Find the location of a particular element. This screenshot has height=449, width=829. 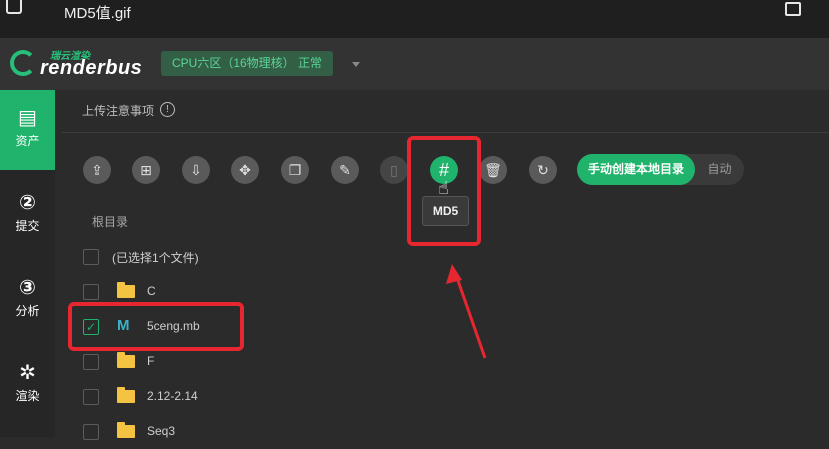

app-header: 瑞云渲染 renderbus CPU六区（16物理核） 正常 is located at coordinates (414, 64).